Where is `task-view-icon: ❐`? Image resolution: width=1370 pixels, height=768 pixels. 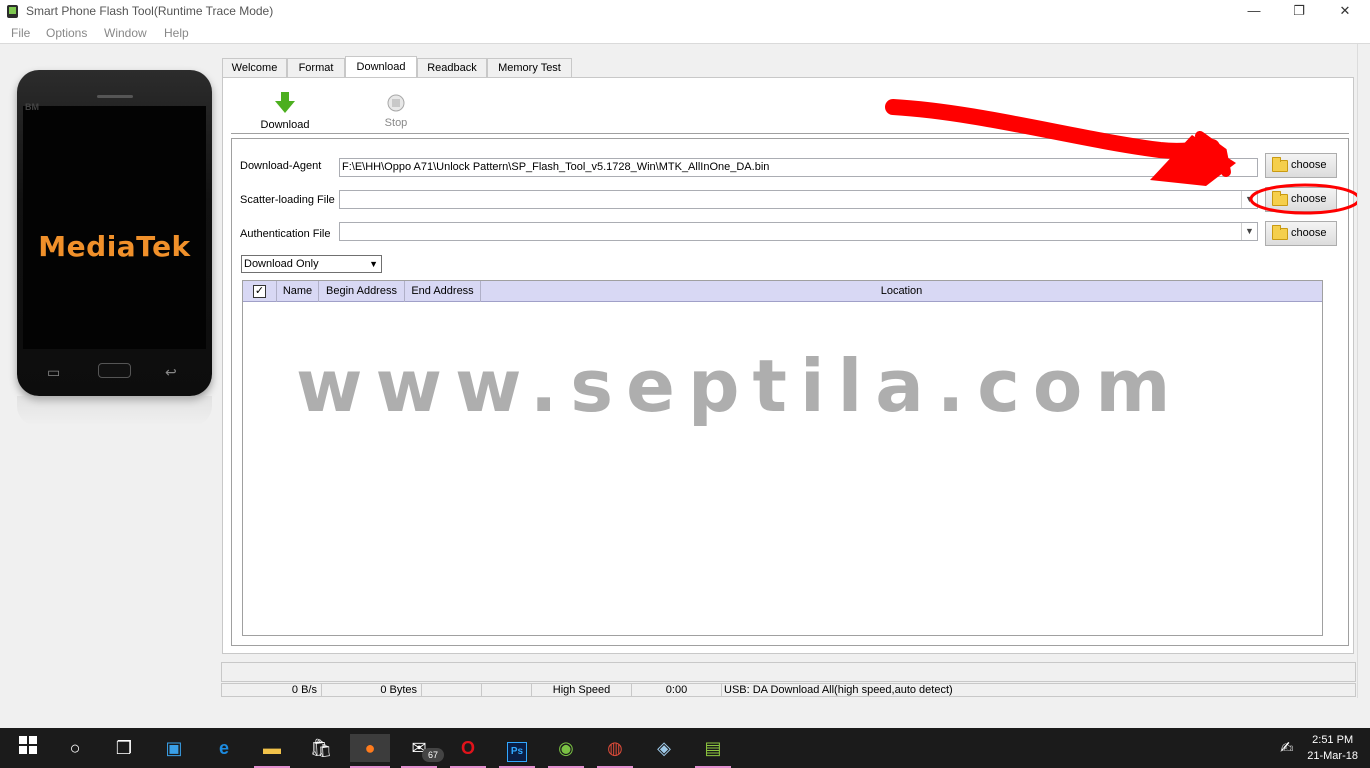
task-view-icon: ❐ is located at coordinates (124, 748).